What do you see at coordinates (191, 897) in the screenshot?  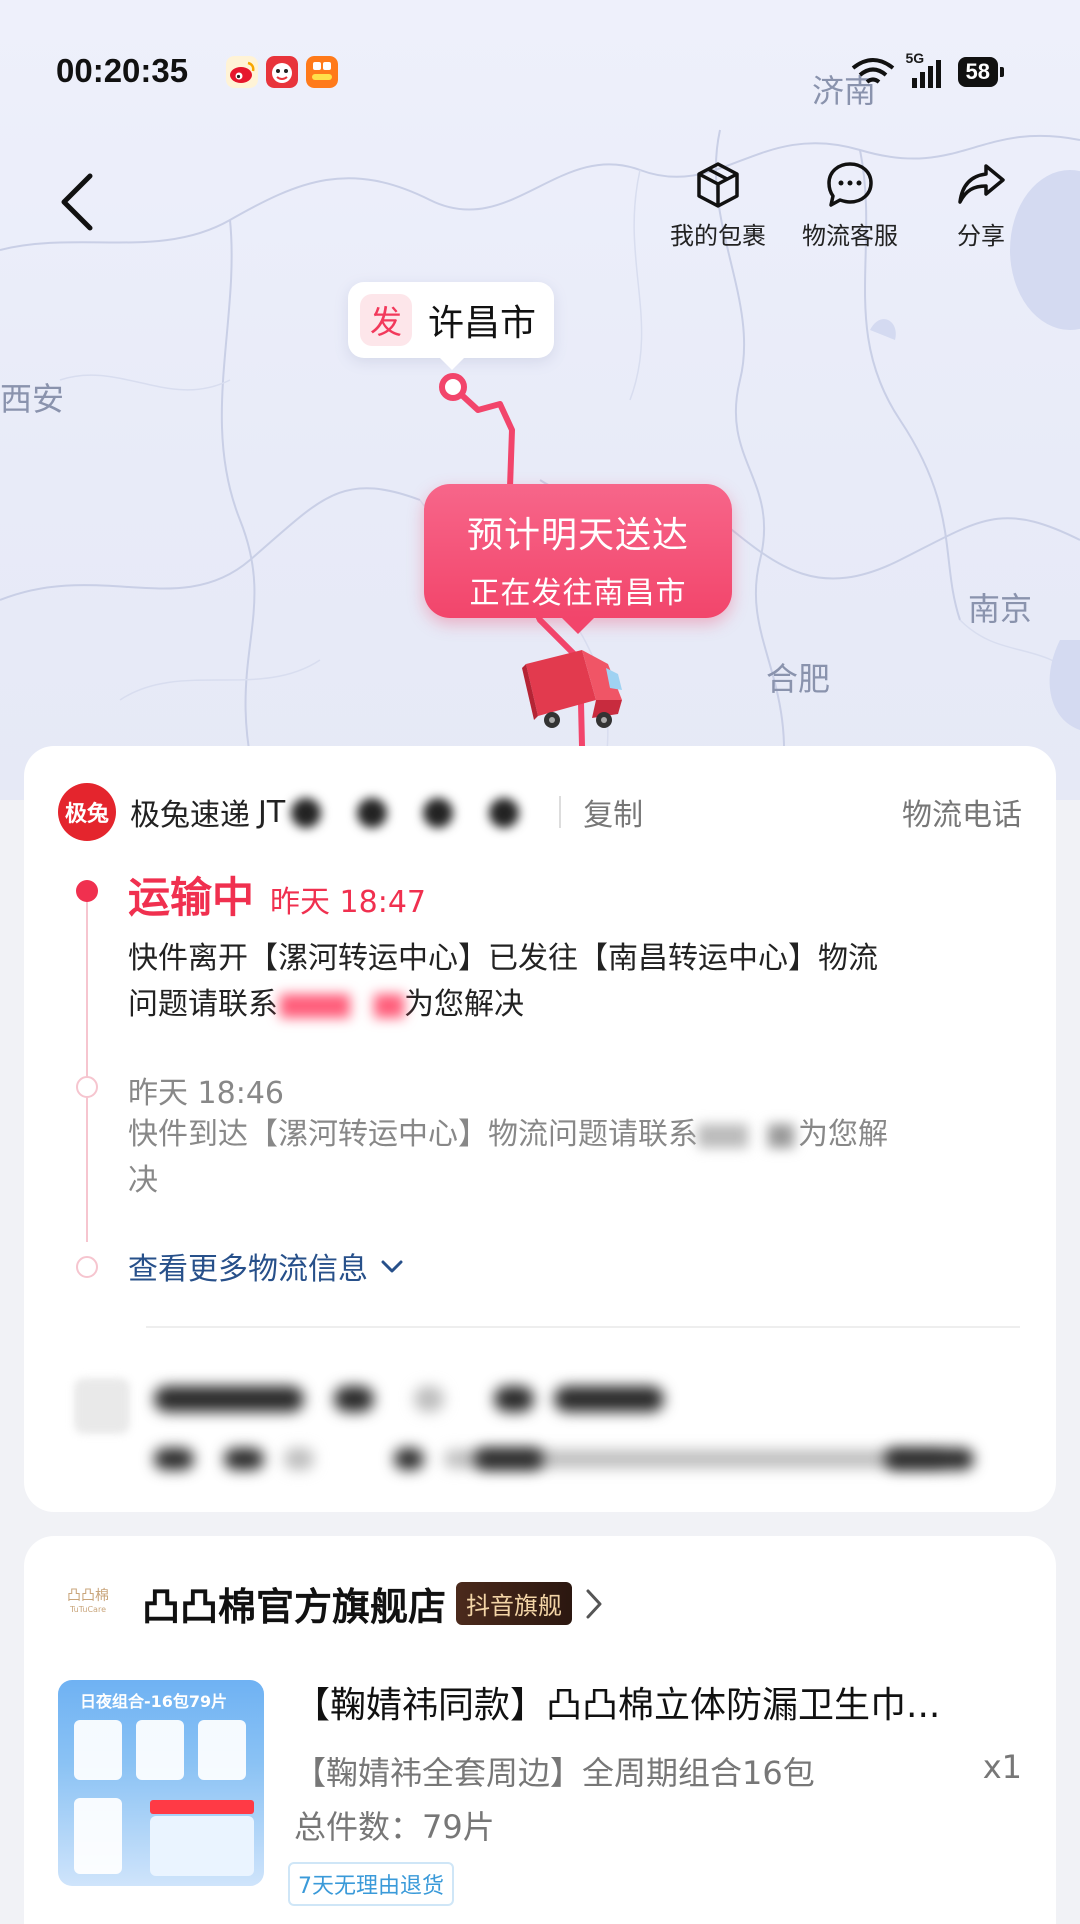 I see `transit-status: 运输中` at bounding box center [191, 897].